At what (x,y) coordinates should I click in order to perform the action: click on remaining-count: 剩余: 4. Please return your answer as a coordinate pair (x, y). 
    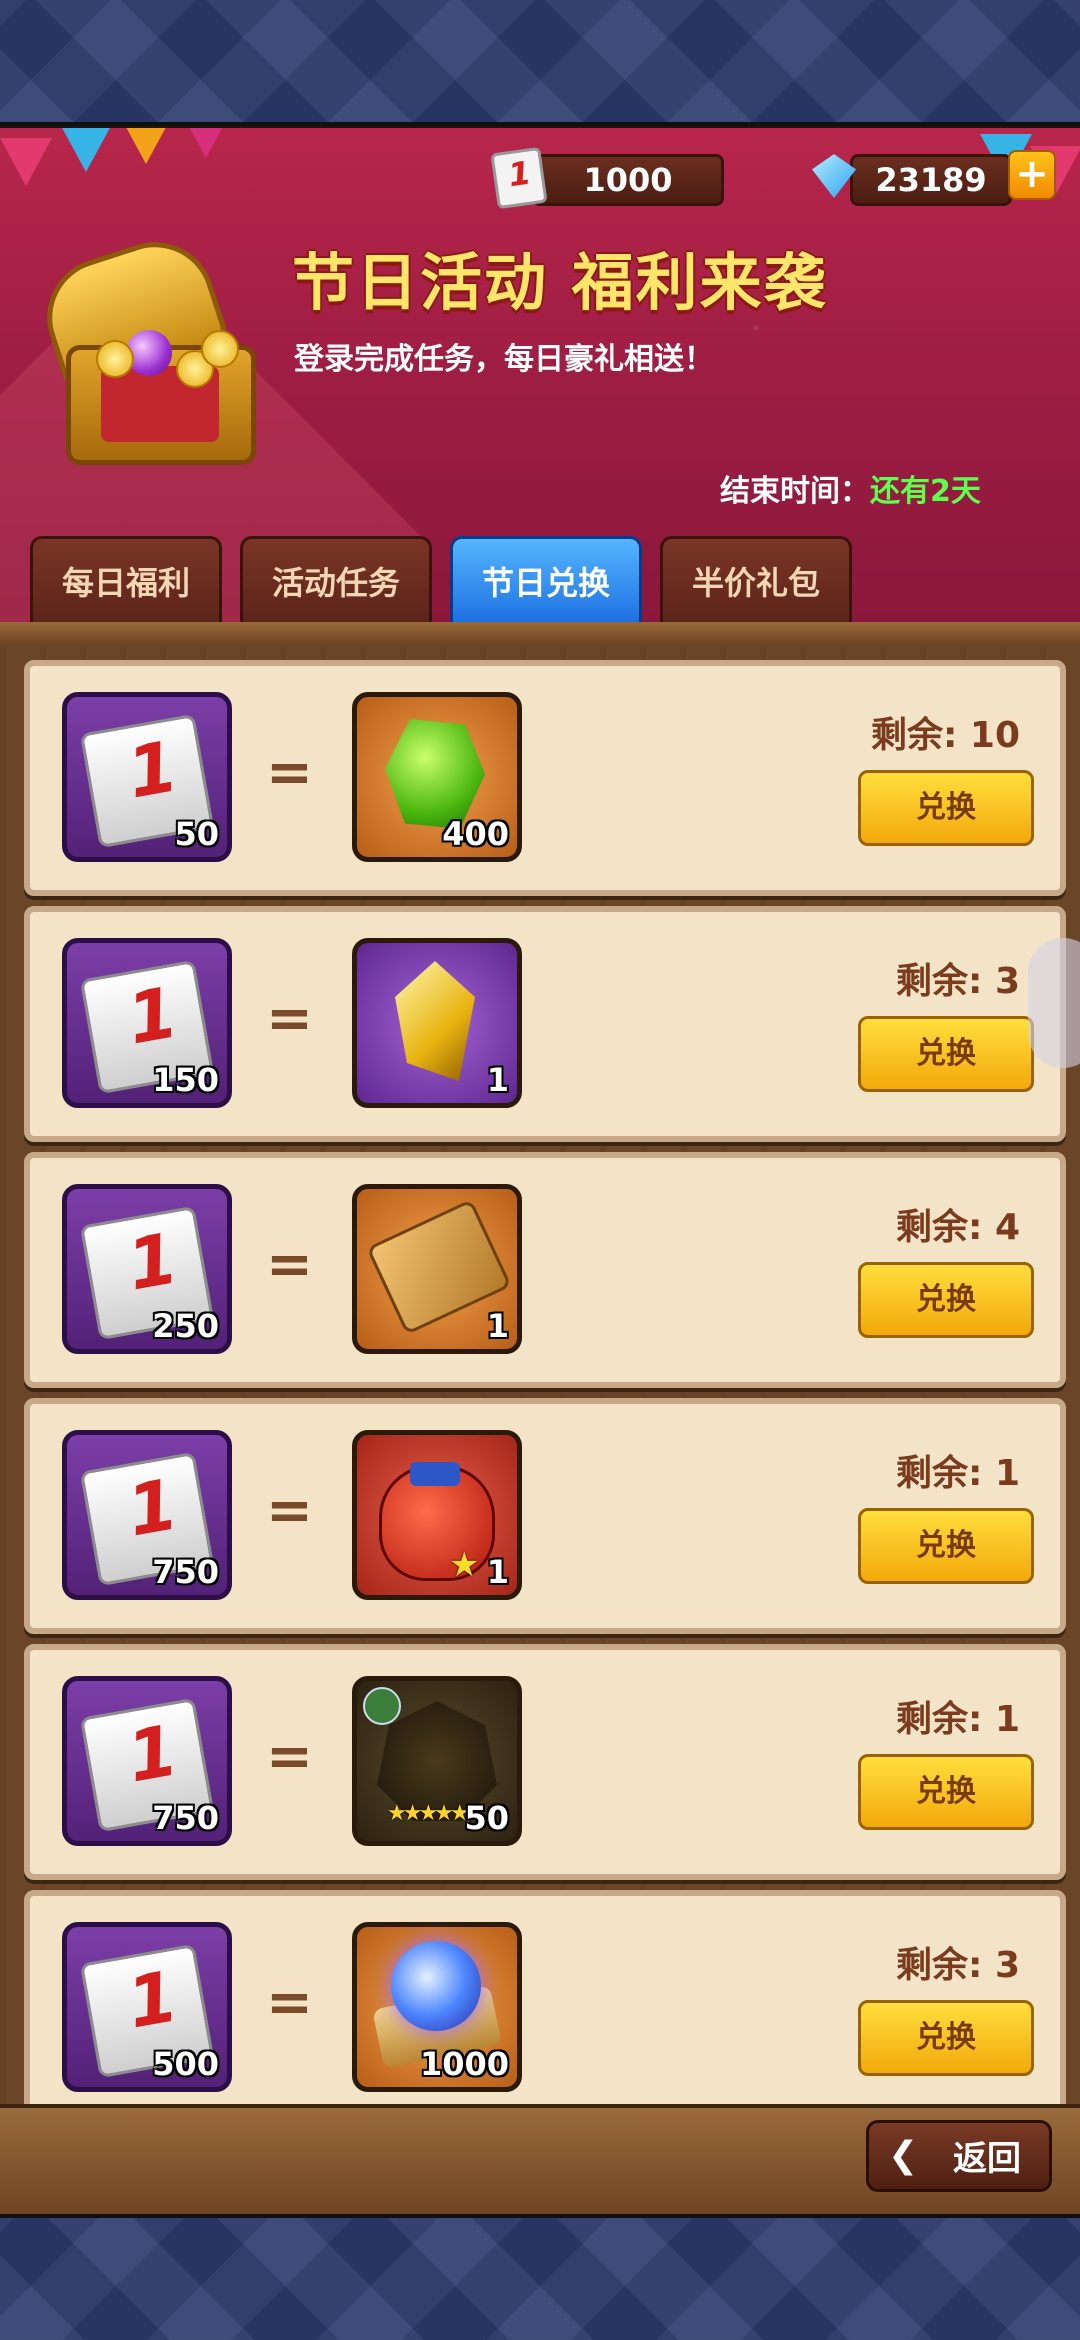
    Looking at the image, I should click on (958, 1227).